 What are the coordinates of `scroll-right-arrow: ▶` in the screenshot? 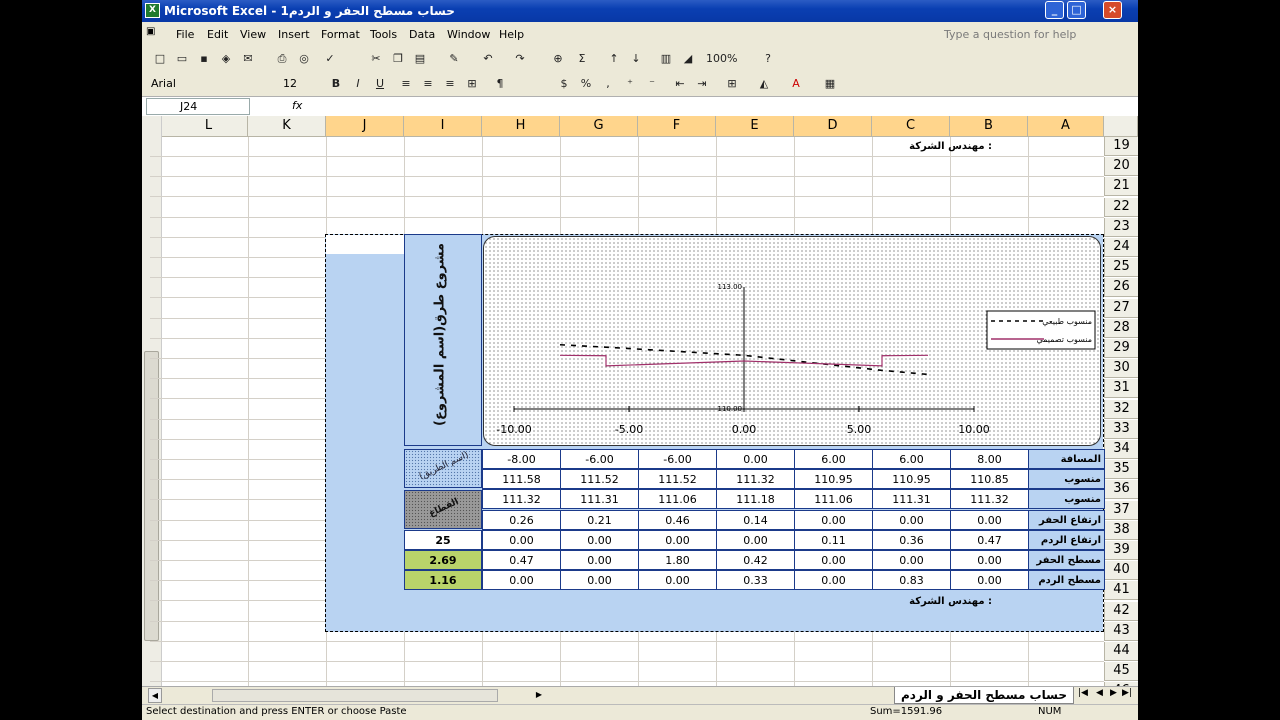 It's located at (539, 695).